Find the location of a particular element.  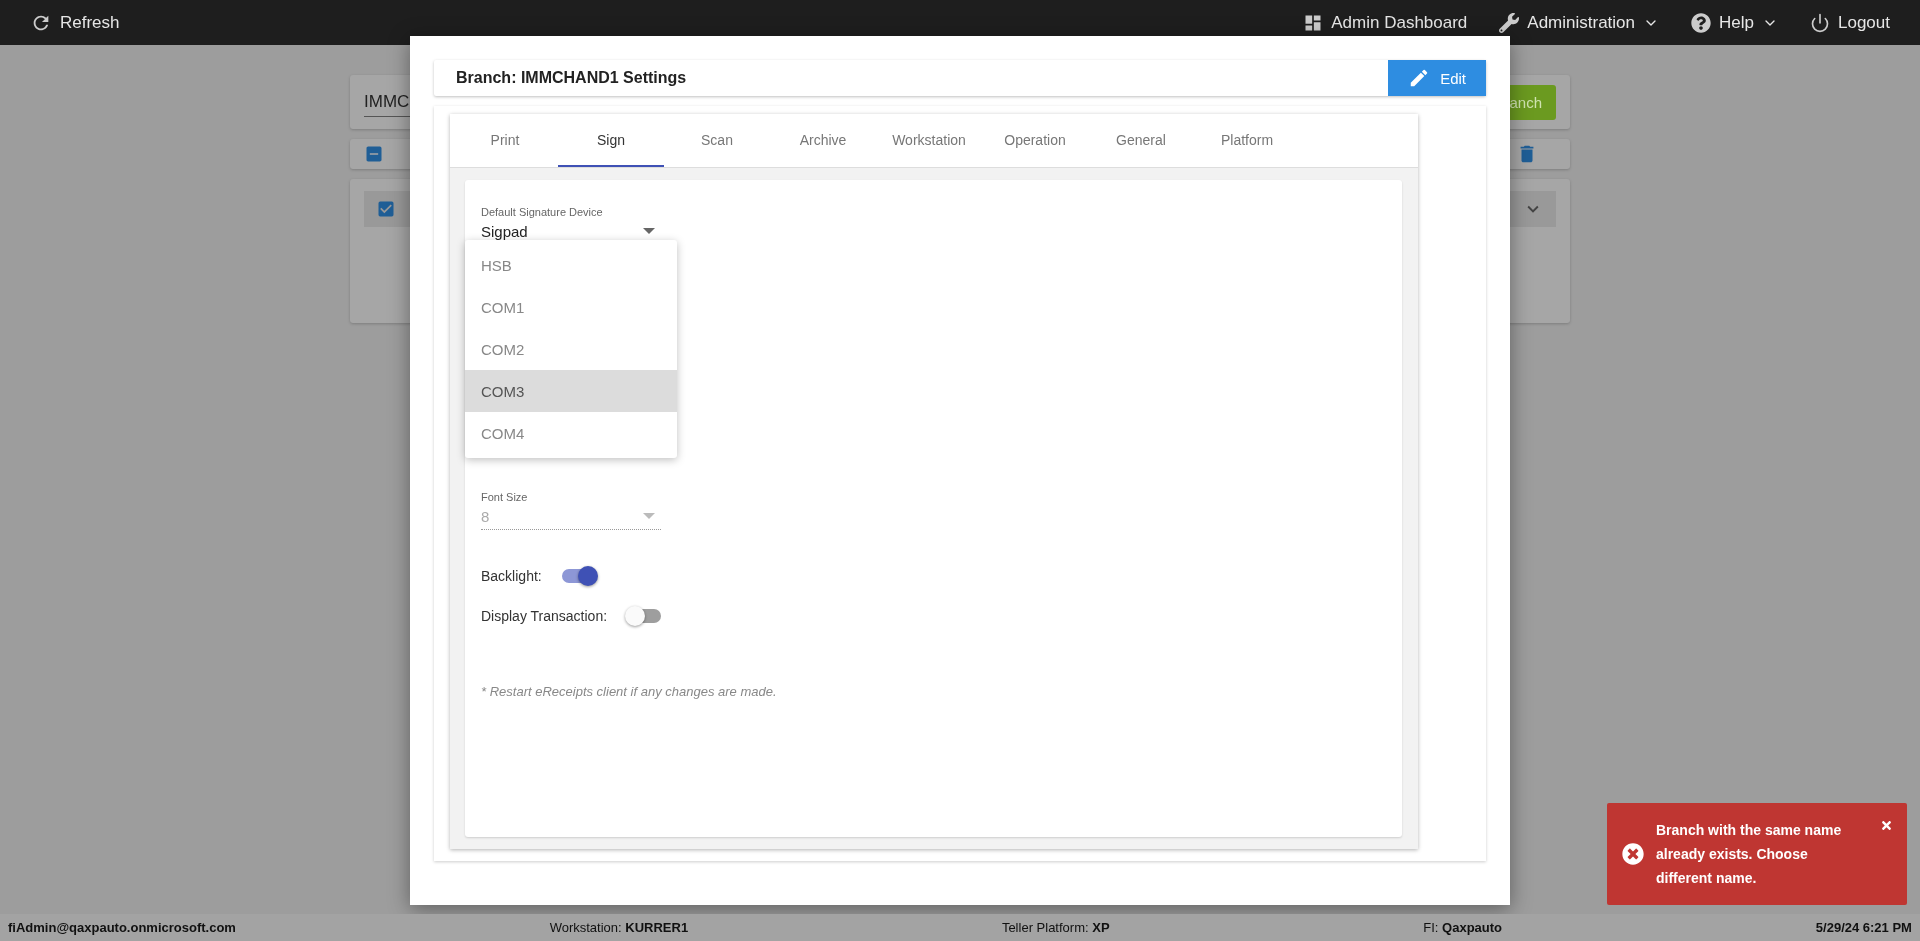

tab: Sign is located at coordinates (611, 140).